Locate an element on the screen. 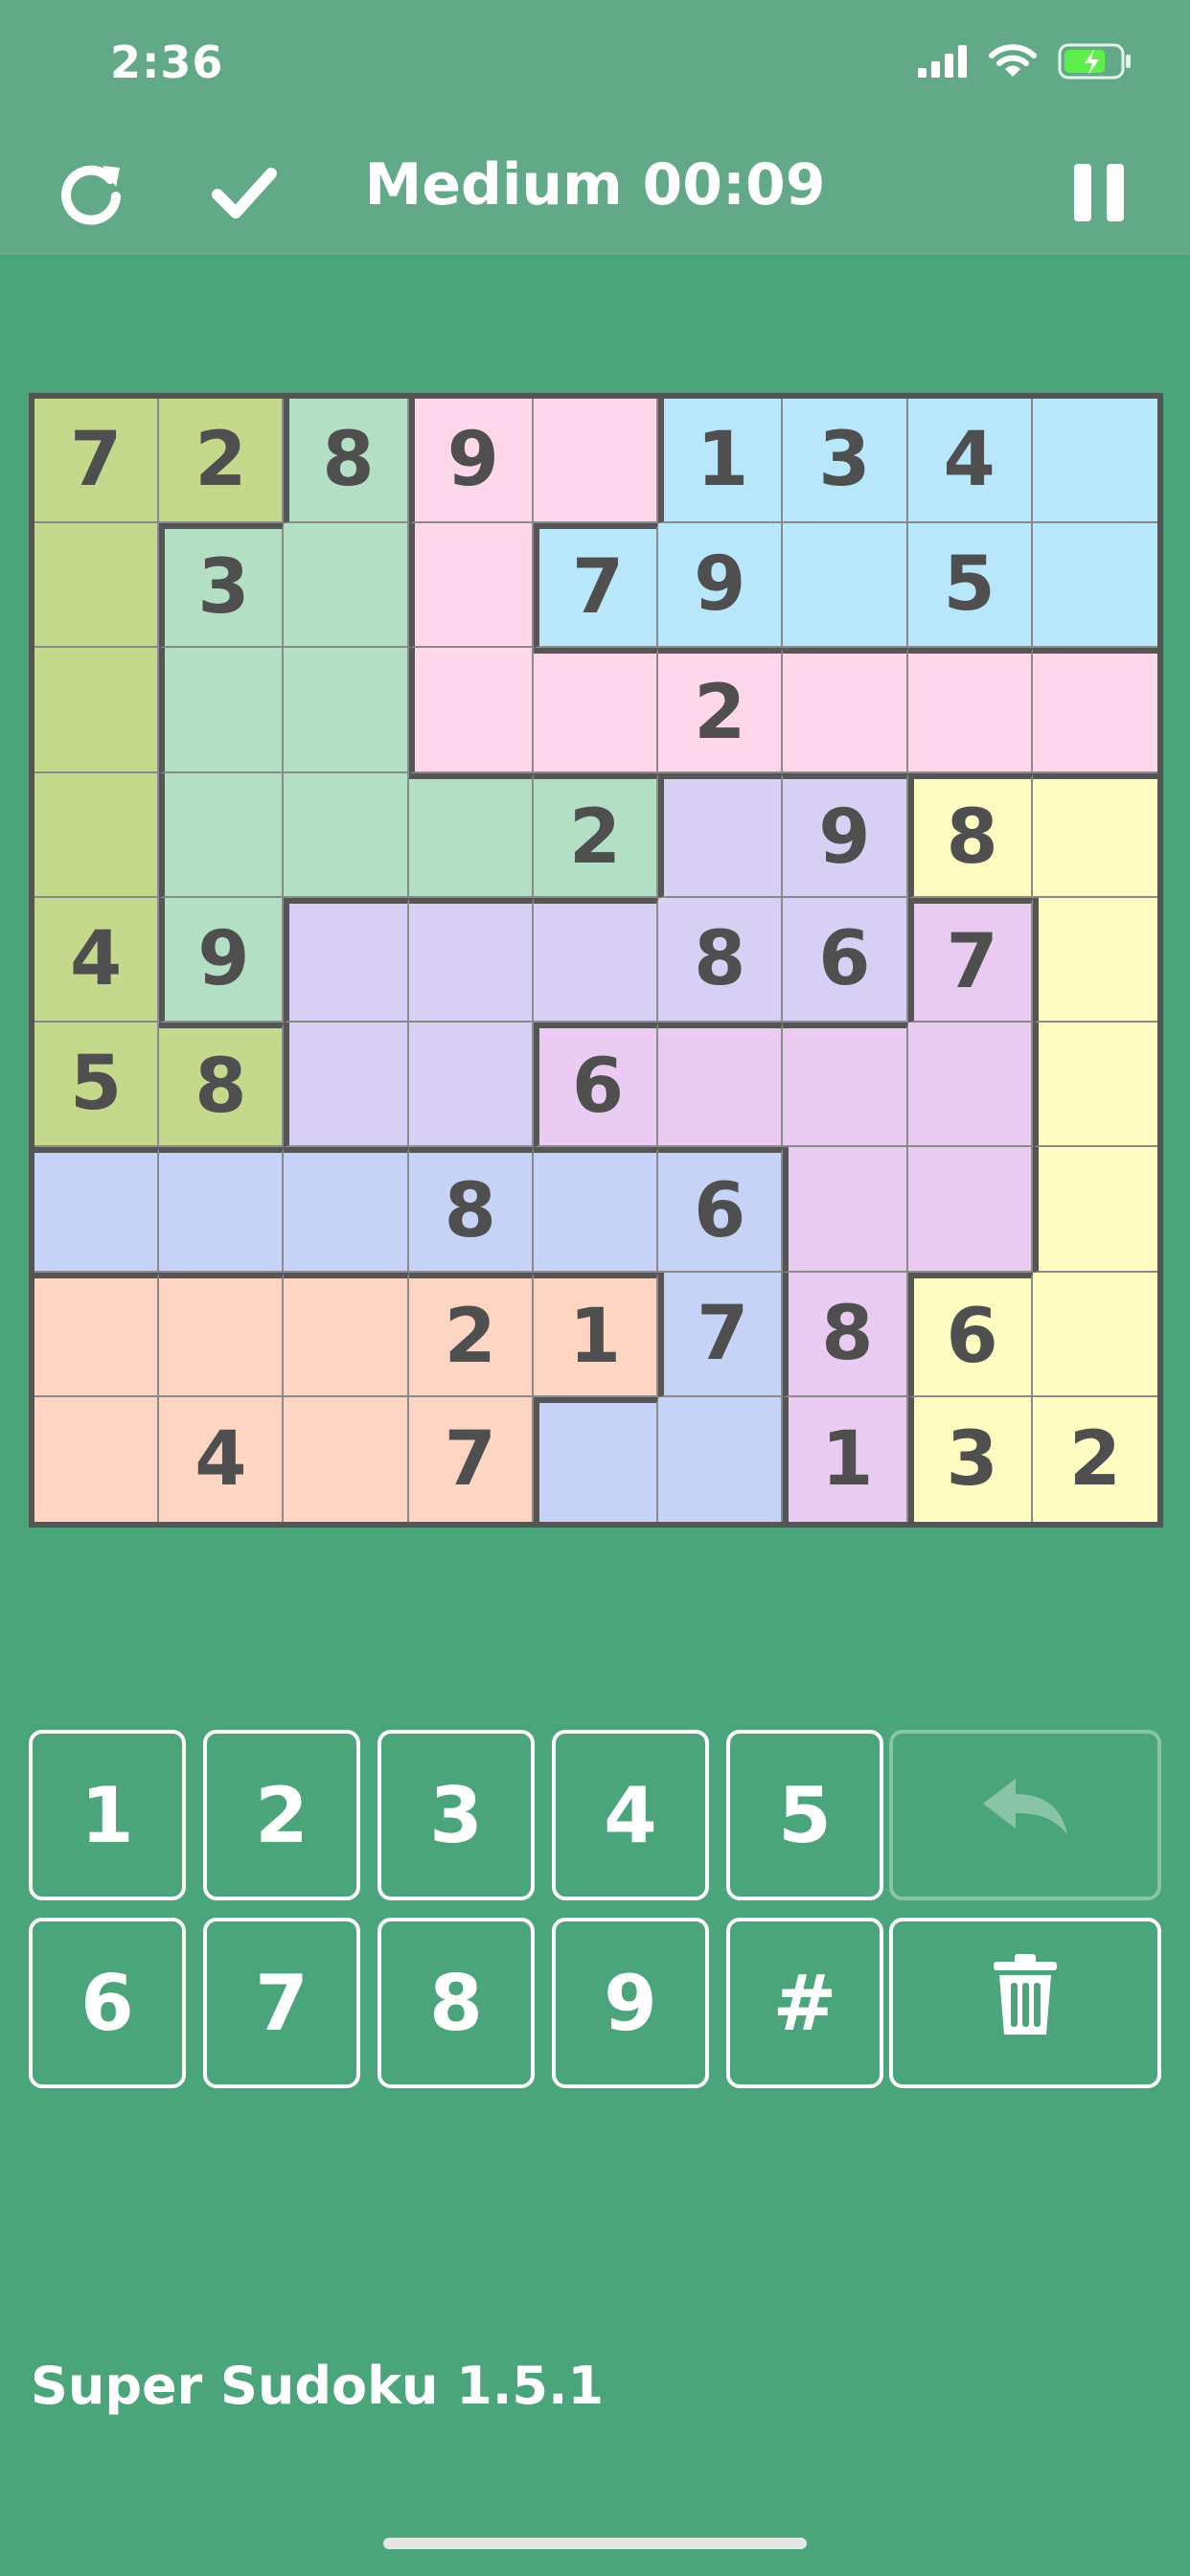 The image size is (1190, 2576). delete-button is located at coordinates (1025, 2003).